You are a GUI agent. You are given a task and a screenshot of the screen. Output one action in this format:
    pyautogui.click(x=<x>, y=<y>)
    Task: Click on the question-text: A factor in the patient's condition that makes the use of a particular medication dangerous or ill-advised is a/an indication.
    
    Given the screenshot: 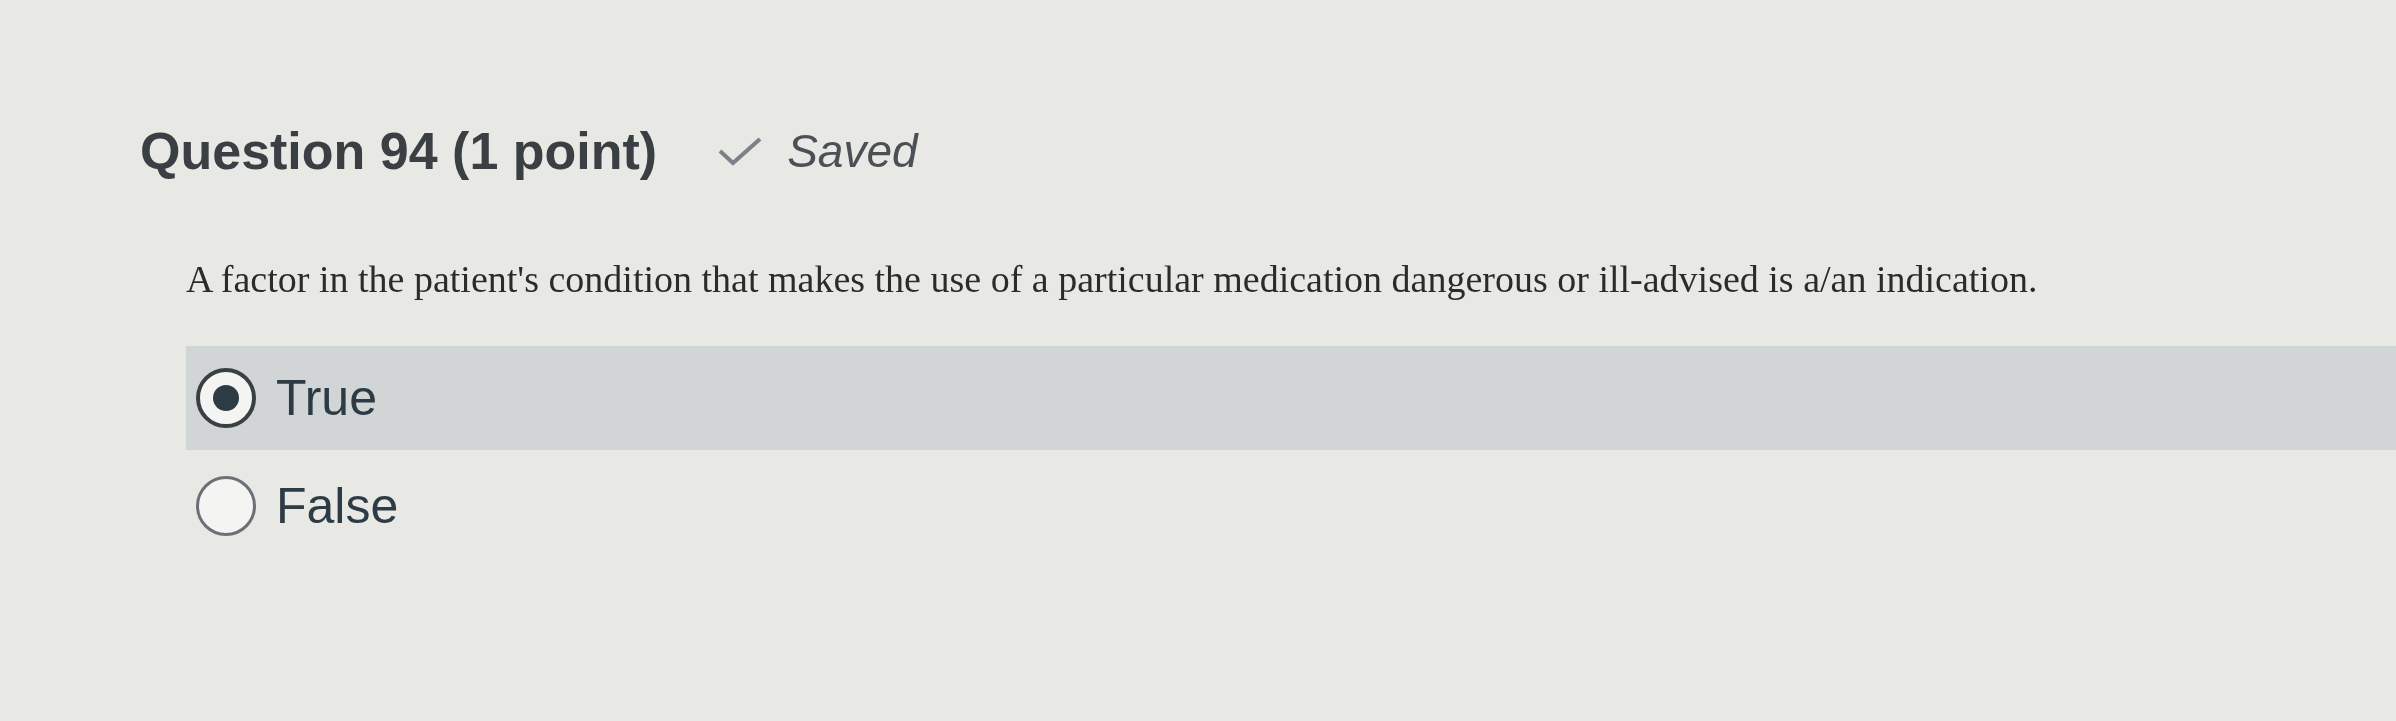 What is the action you would take?
    pyautogui.click(x=1112, y=279)
    